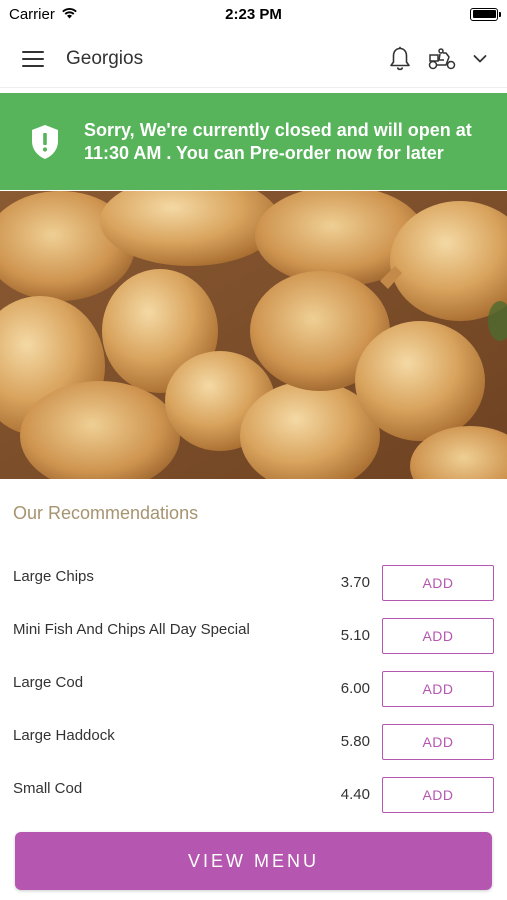 The height and width of the screenshot is (900, 507). I want to click on view-menu-button: VIEW MENU, so click(253, 861).